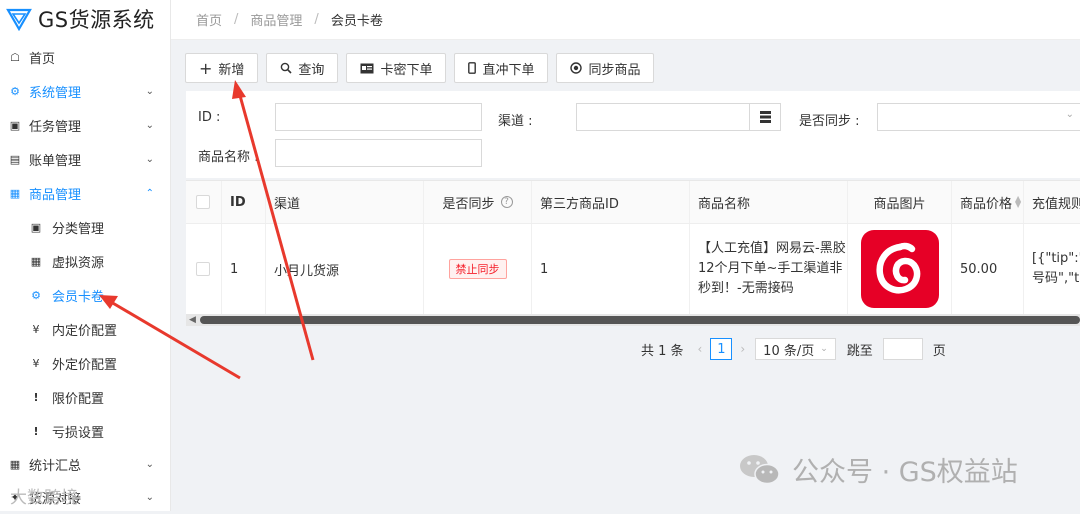 This screenshot has width=1080, height=514. What do you see at coordinates (78, 297) in the screenshot?
I see `sidebar-item-label: 会员卡卷` at bounding box center [78, 297].